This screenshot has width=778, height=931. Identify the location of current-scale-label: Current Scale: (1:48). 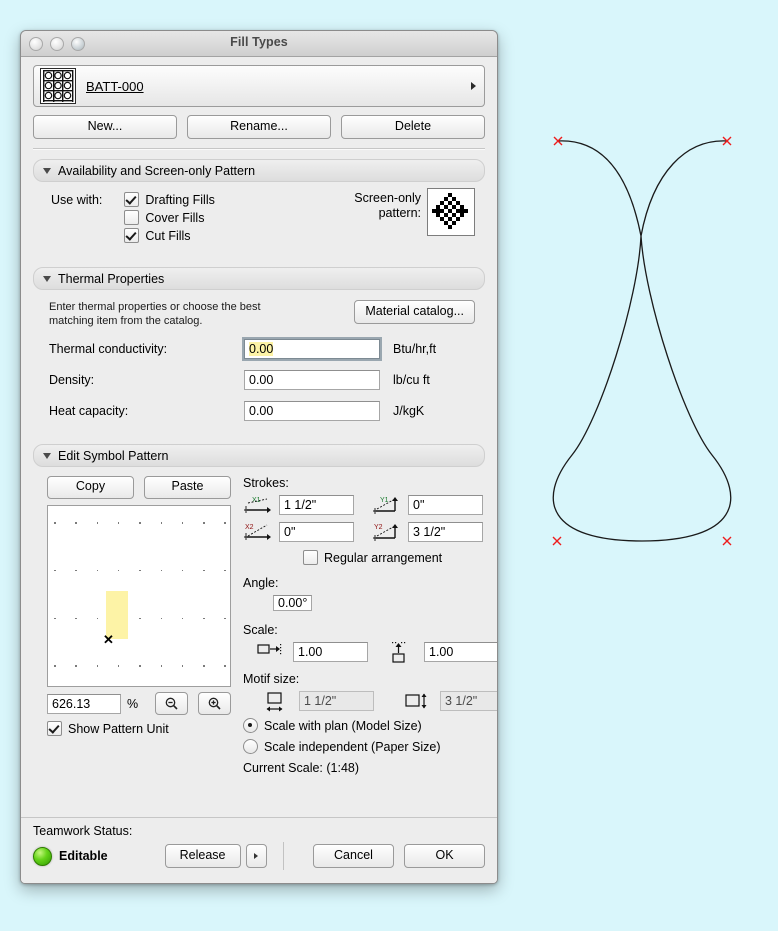
(301, 768).